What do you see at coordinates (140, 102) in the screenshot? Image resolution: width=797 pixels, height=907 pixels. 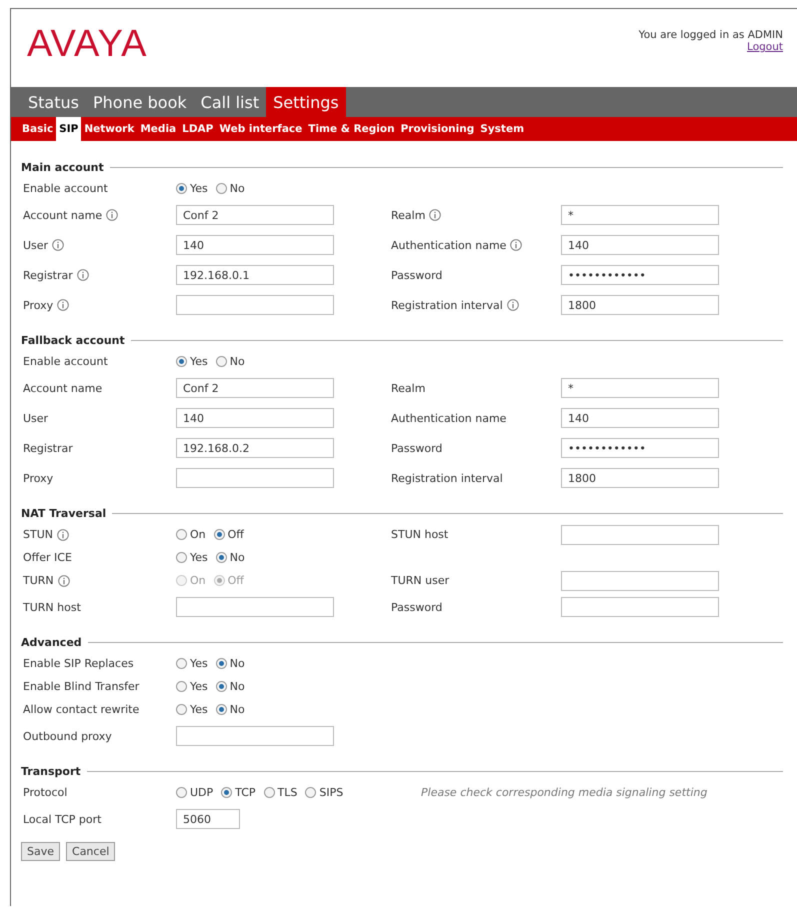 I see `nav-tab: Phone book` at bounding box center [140, 102].